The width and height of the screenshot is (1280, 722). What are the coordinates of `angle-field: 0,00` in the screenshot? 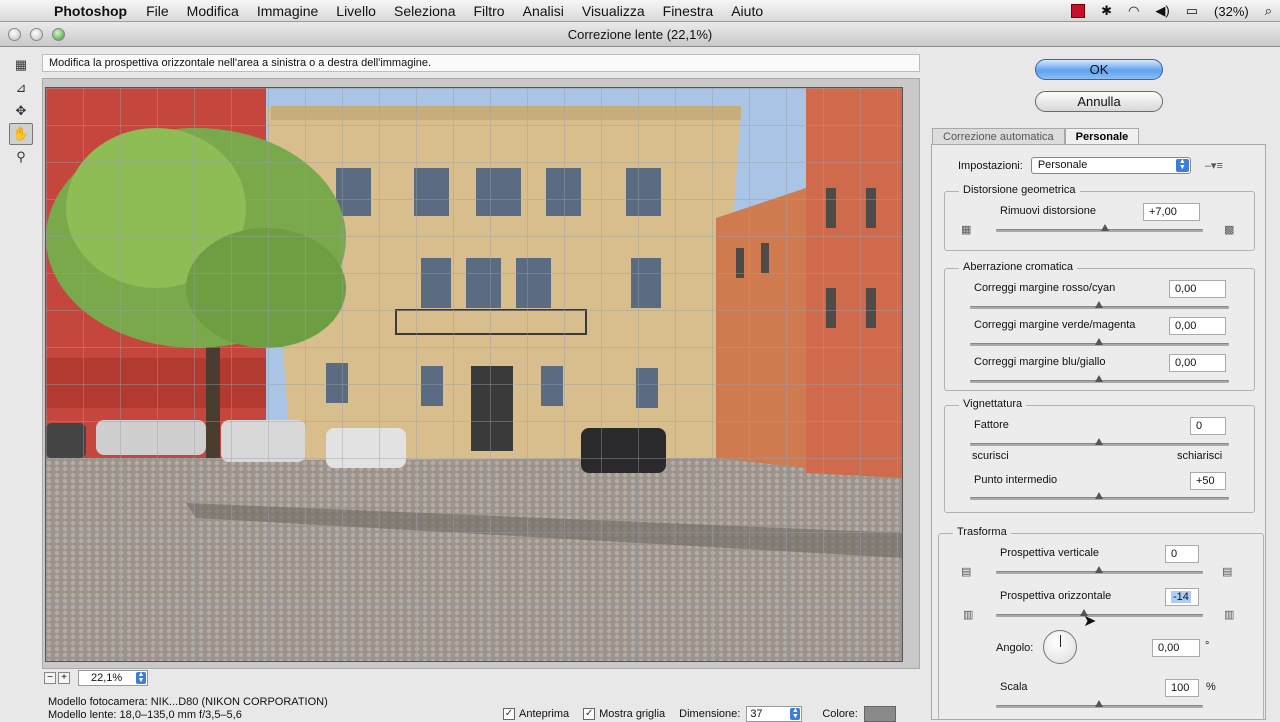 It's located at (1176, 648).